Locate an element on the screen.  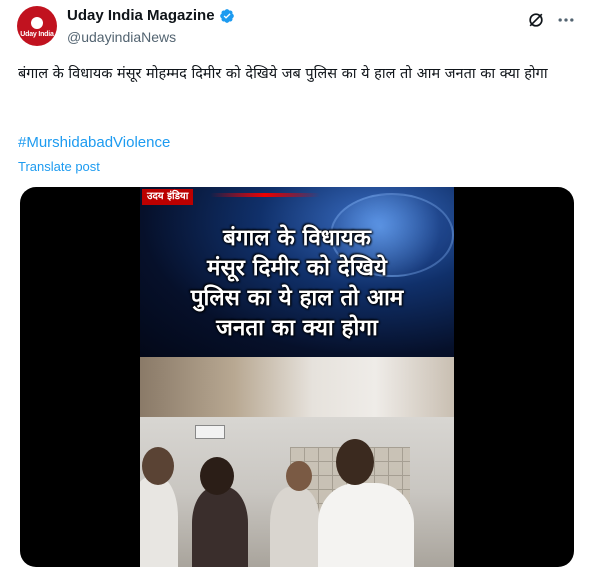
wall-sign is located at coordinates (210, 432).